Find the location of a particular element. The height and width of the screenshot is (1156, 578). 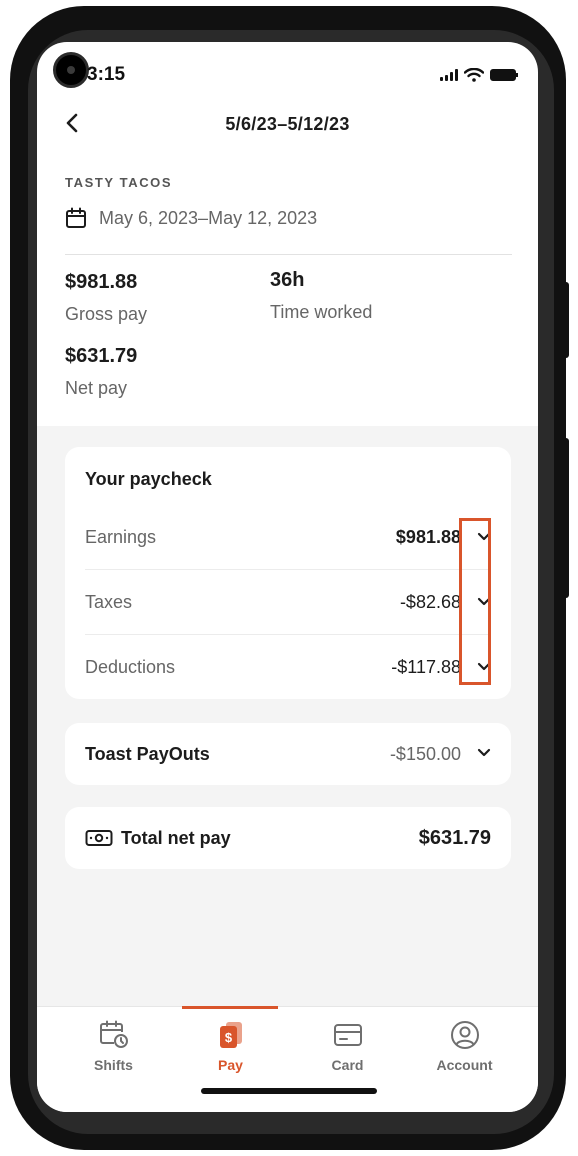

power-button is located at coordinates (566, 320).